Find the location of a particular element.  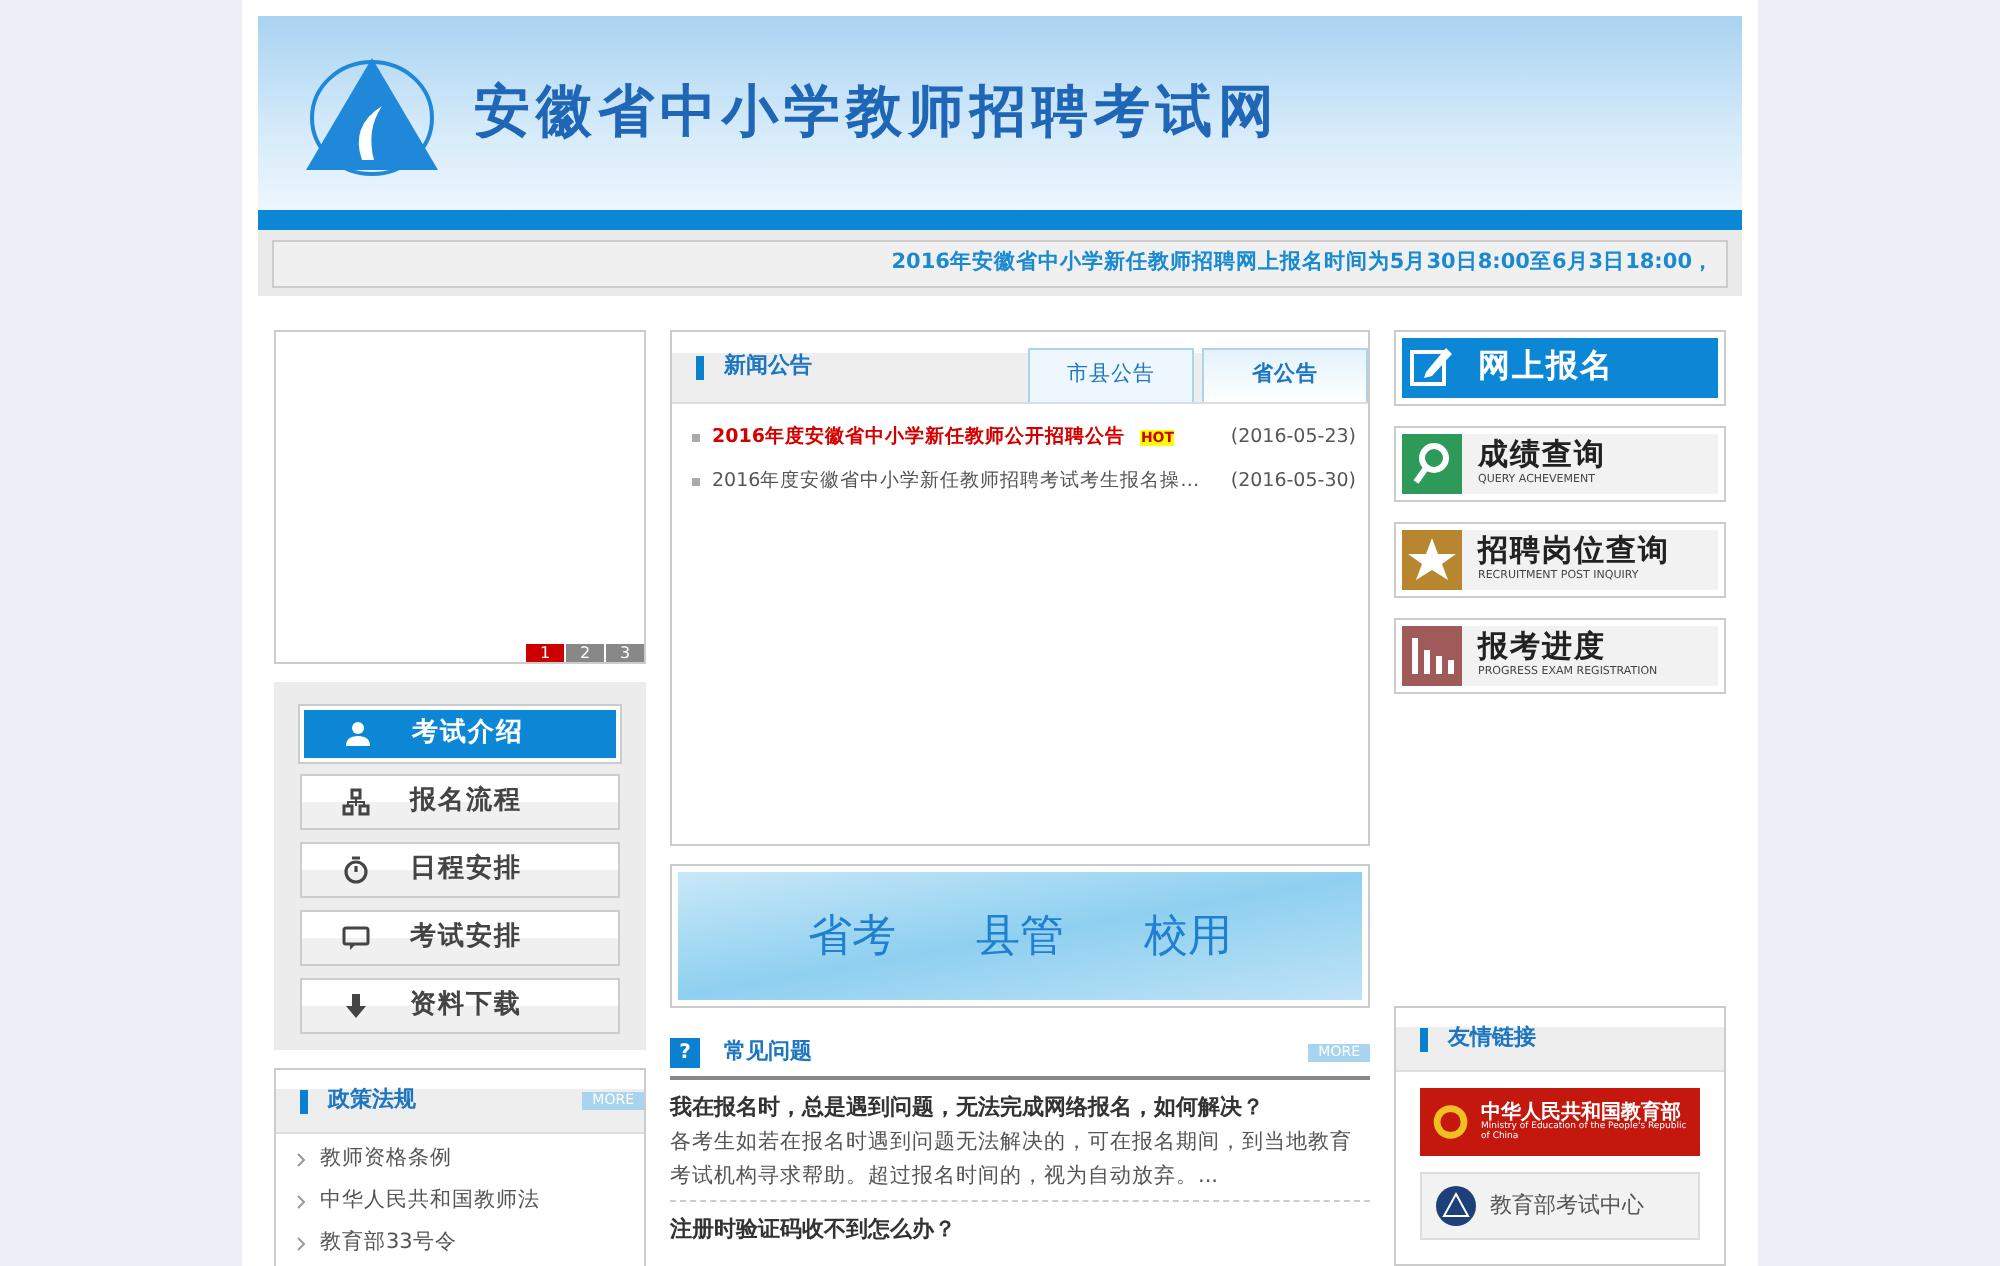

question-icon: ? is located at coordinates (685, 1053).